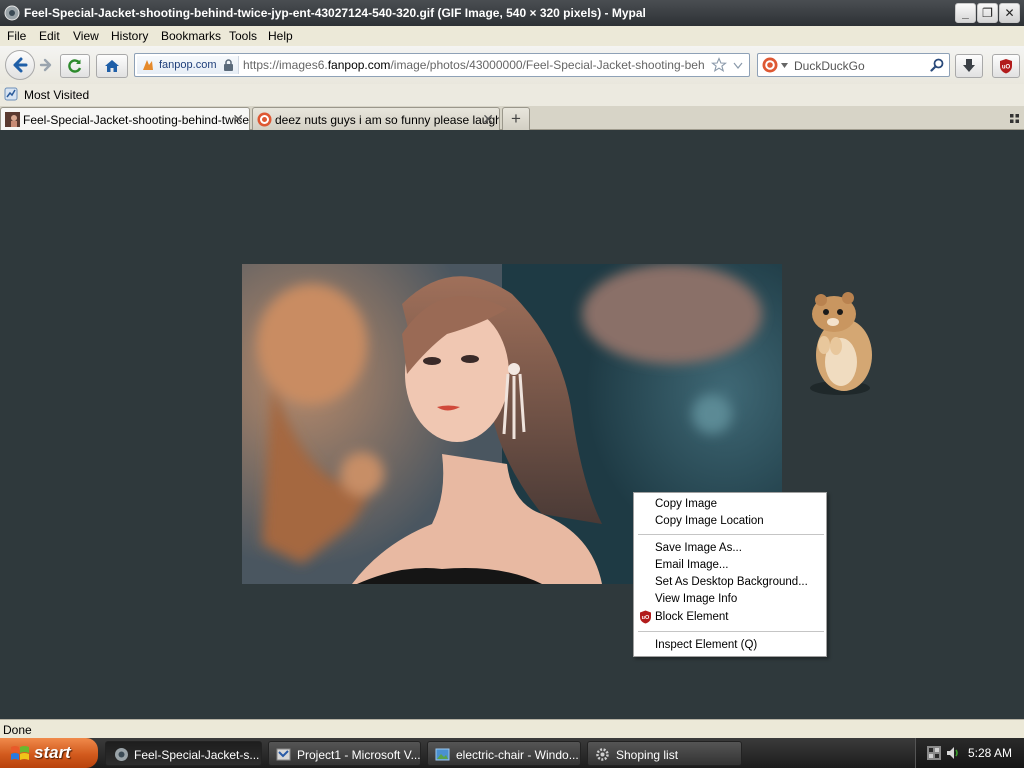 This screenshot has width=1024, height=768. I want to click on copy-image-location-item: Copy Image Location, so click(709, 521).